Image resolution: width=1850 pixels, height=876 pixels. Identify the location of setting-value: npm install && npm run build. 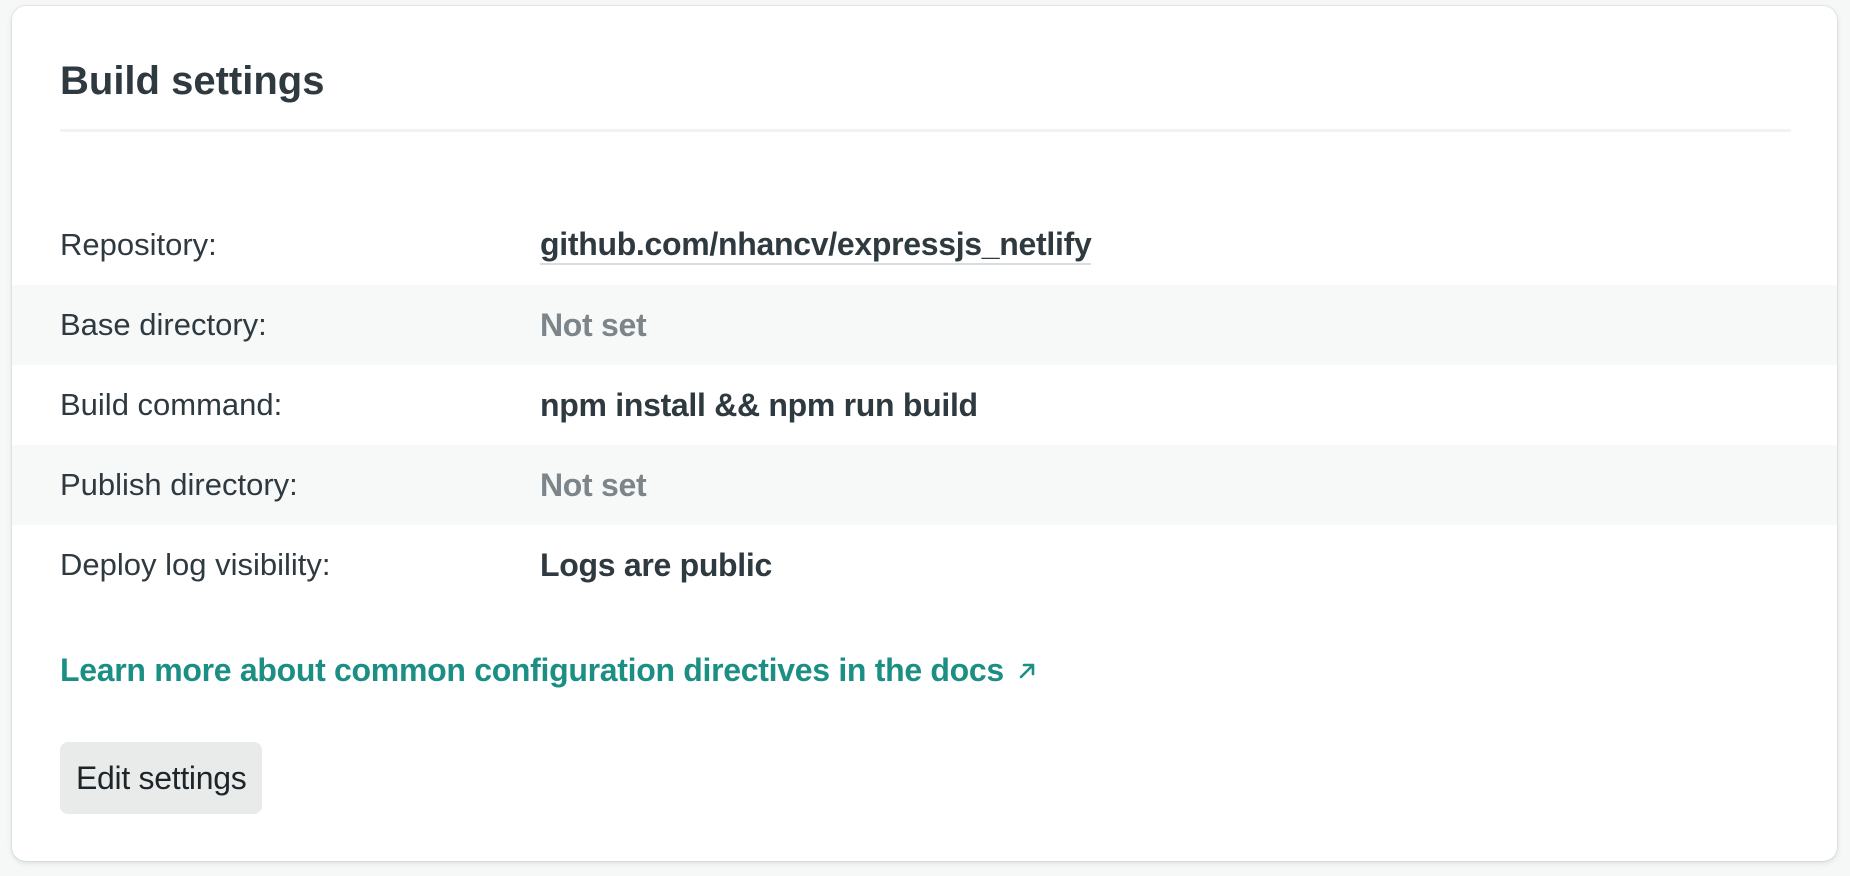
(759, 404).